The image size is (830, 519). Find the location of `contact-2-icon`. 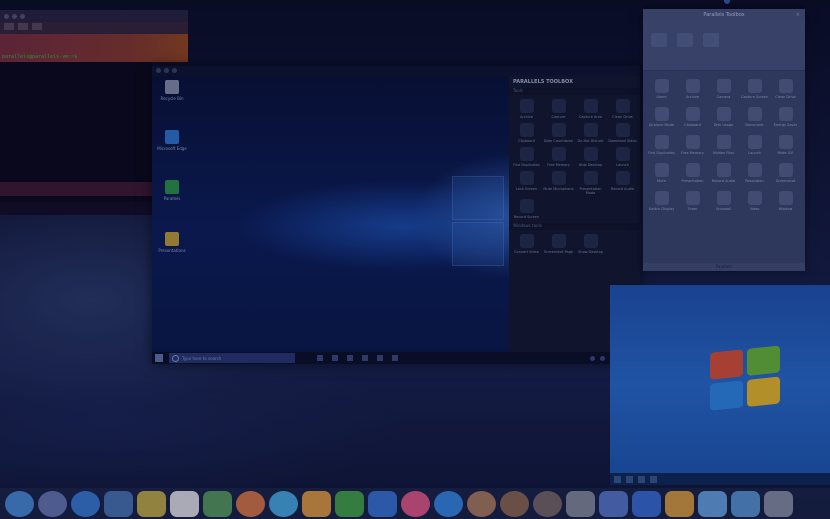

contact-2-icon is located at coordinates (514, 503).